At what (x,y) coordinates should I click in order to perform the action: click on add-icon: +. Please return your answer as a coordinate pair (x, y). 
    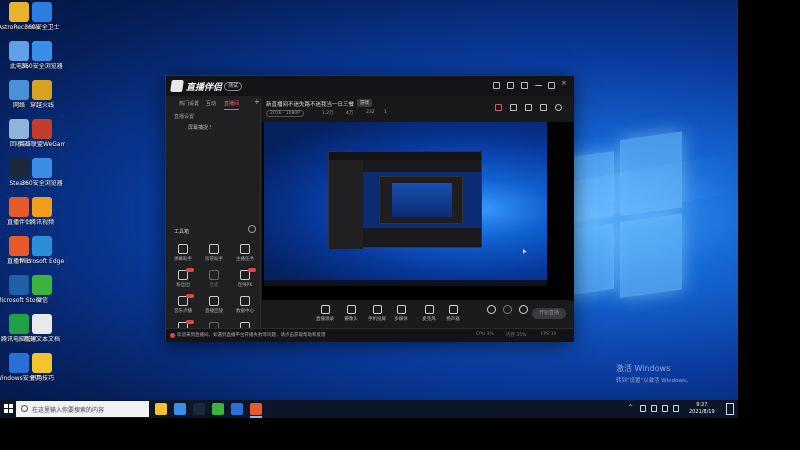
    Looking at the image, I should click on (257, 102).